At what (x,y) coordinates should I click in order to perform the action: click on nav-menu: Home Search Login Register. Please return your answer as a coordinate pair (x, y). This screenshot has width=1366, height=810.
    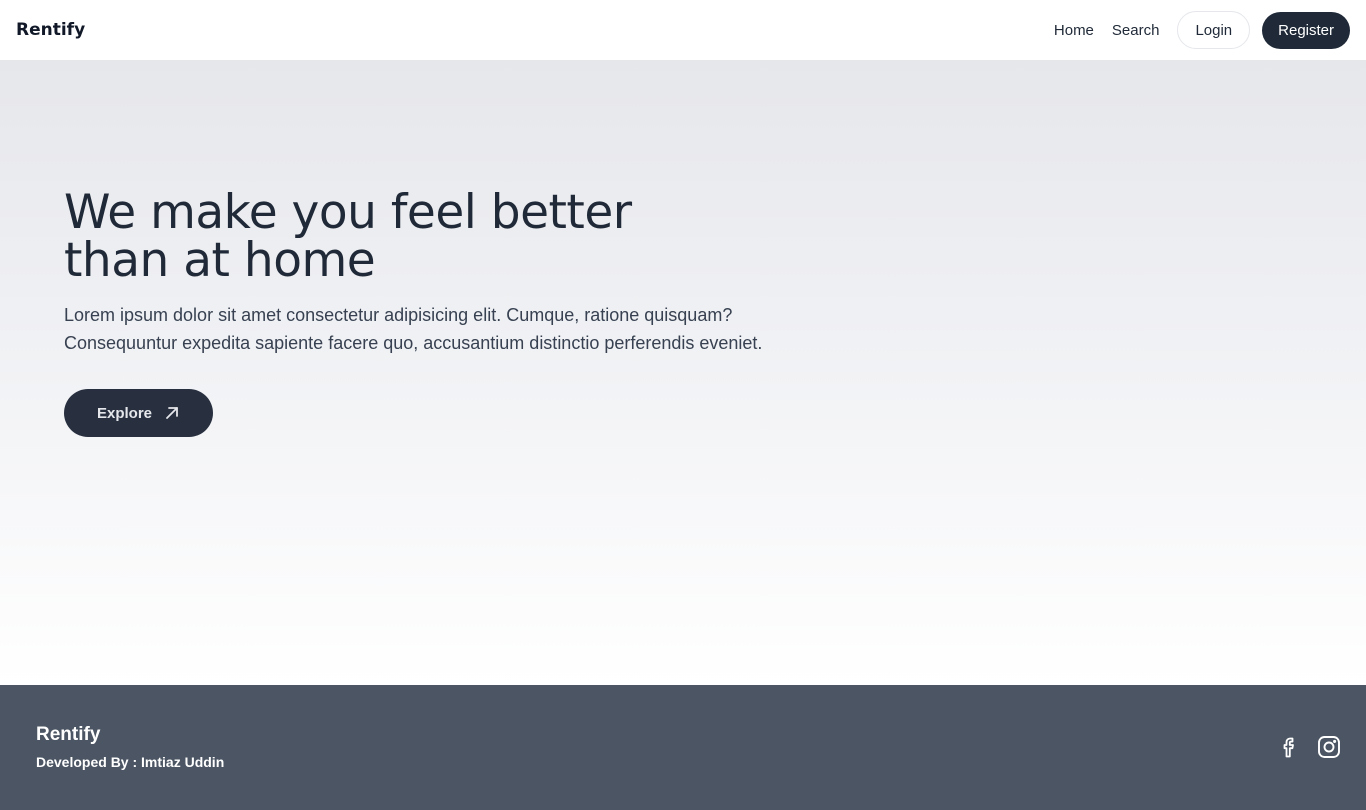
    Looking at the image, I should click on (1202, 30).